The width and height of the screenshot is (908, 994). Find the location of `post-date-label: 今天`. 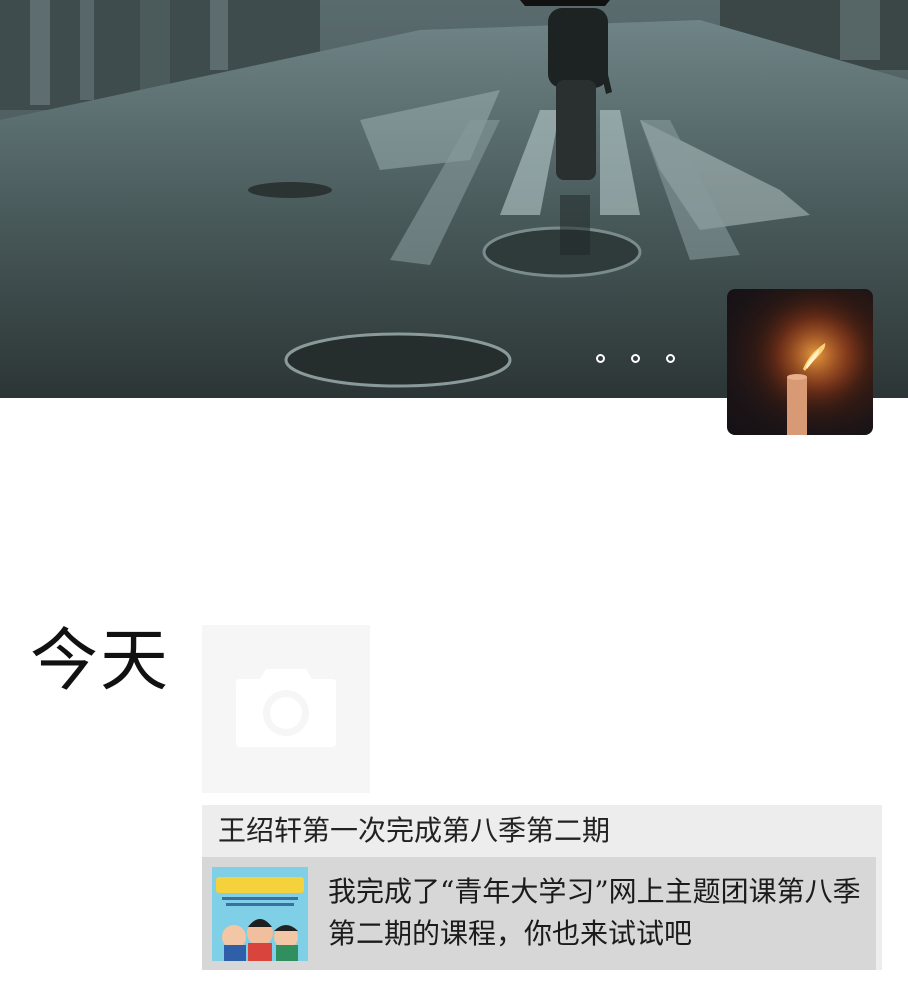

post-date-label: 今天 is located at coordinates (100, 661).